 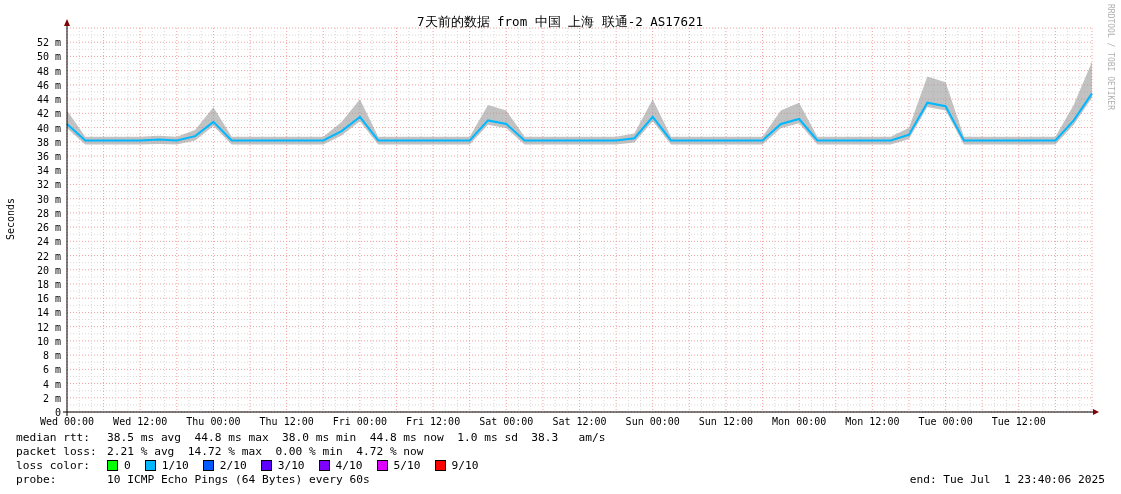 What do you see at coordinates (57, 412) in the screenshot?
I see `tick-label: 0` at bounding box center [57, 412].